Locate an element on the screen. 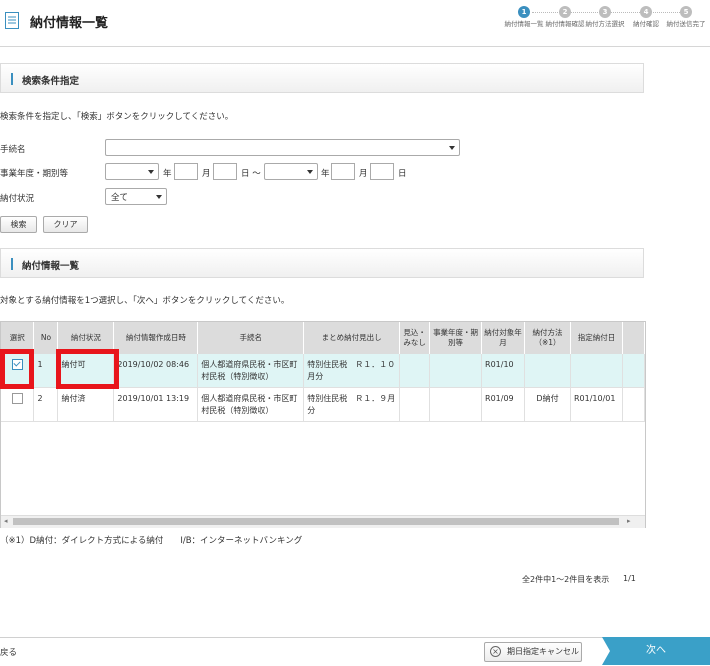 Image resolution: width=710 pixels, height=666 pixels. select-cell is located at coordinates (18, 404).